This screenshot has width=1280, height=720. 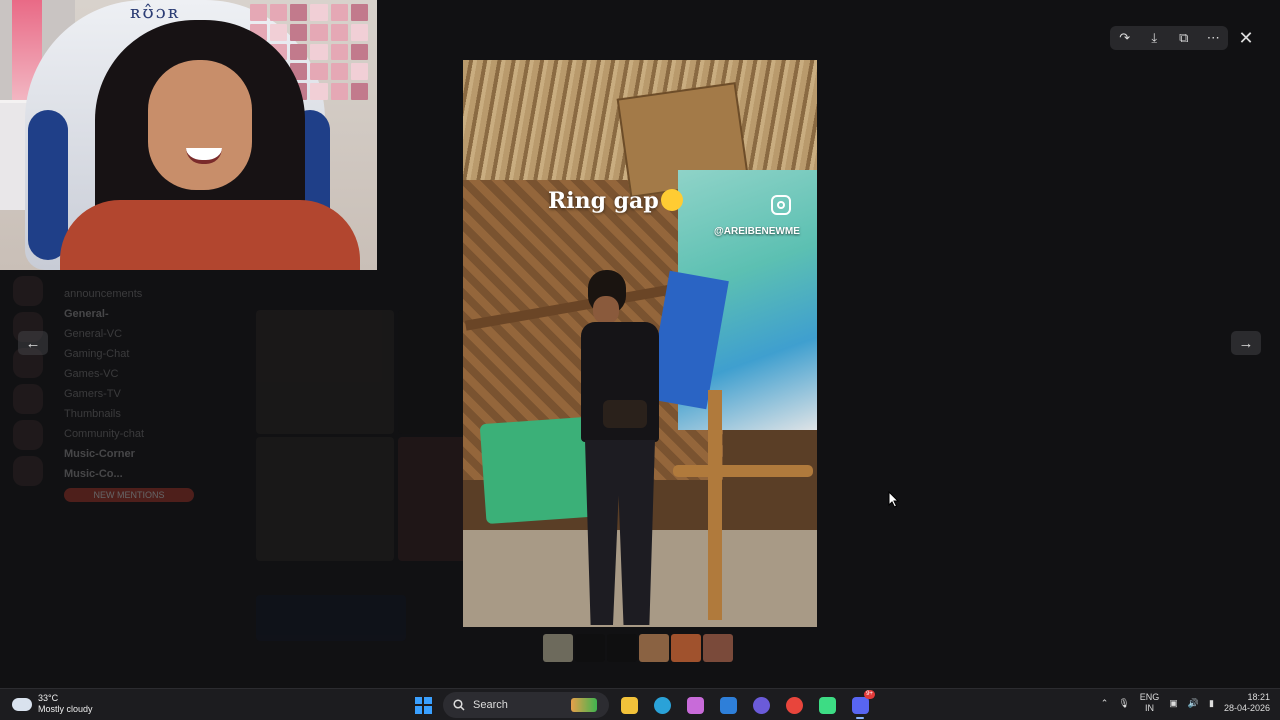 What do you see at coordinates (1125, 38) in the screenshot?
I see `forward-icon: ↷` at bounding box center [1125, 38].